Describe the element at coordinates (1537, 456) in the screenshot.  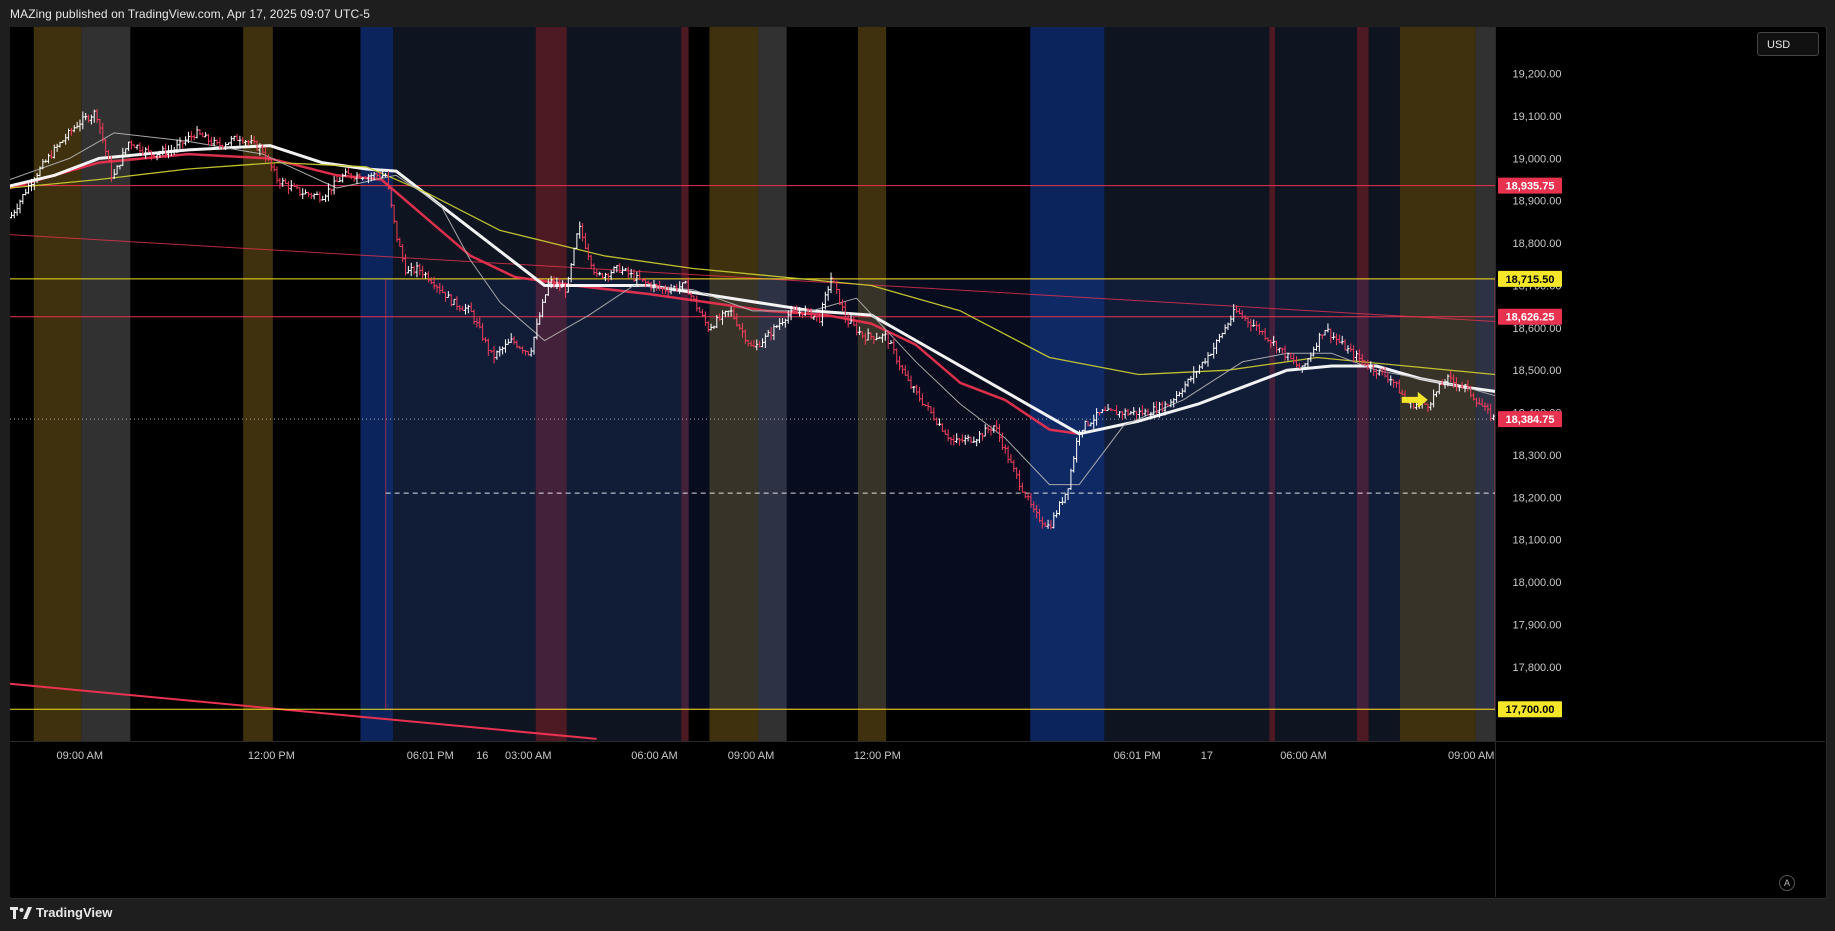
I see `y-tick-label: 18,300.00` at that location.